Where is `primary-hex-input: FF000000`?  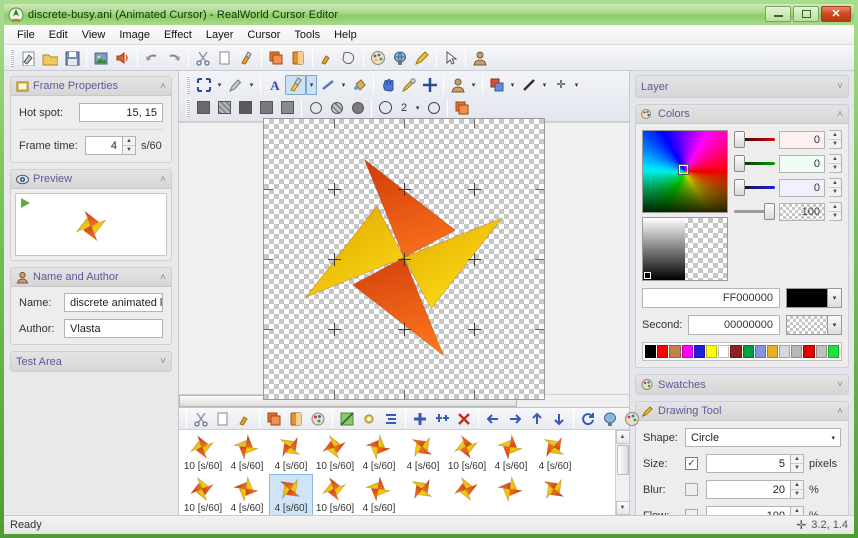
primary-hex-input: FF000000 is located at coordinates (711, 298).